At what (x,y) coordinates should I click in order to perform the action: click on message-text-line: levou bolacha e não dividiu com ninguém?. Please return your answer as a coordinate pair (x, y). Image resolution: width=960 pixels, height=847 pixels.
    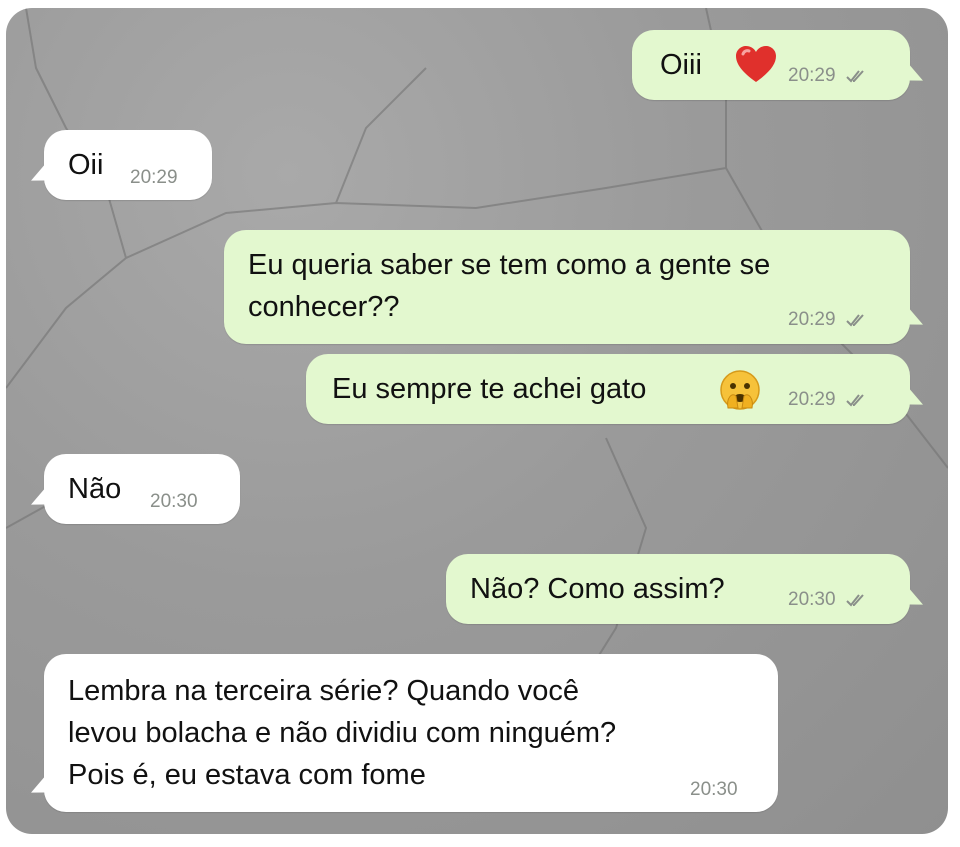
    Looking at the image, I should click on (342, 733).